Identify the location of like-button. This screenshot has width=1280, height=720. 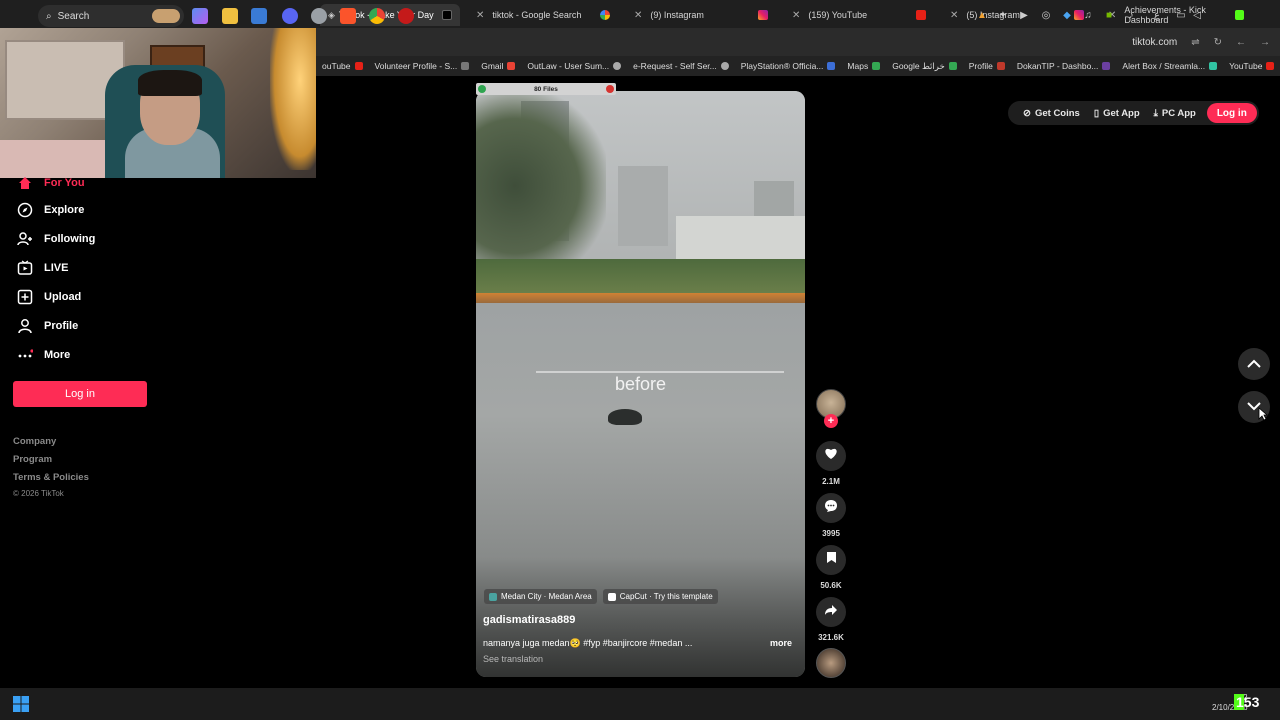
(831, 456).